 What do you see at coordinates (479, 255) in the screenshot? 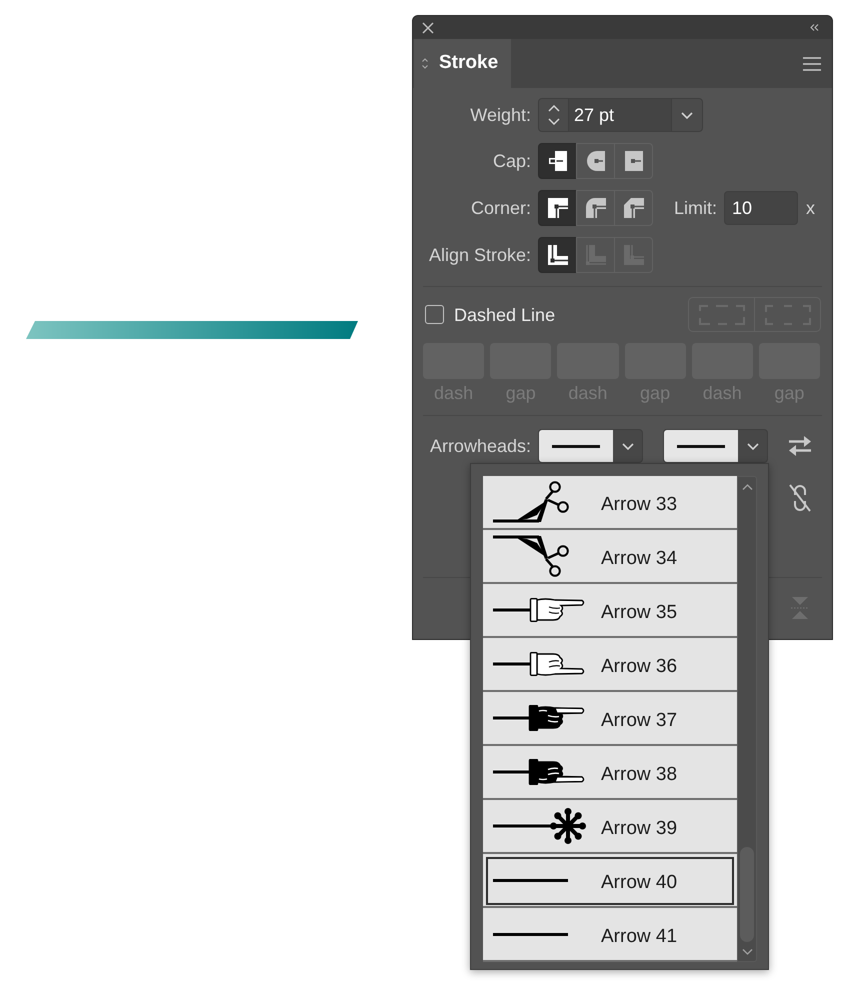
I see `align-stroke-label: Align Stroke:` at bounding box center [479, 255].